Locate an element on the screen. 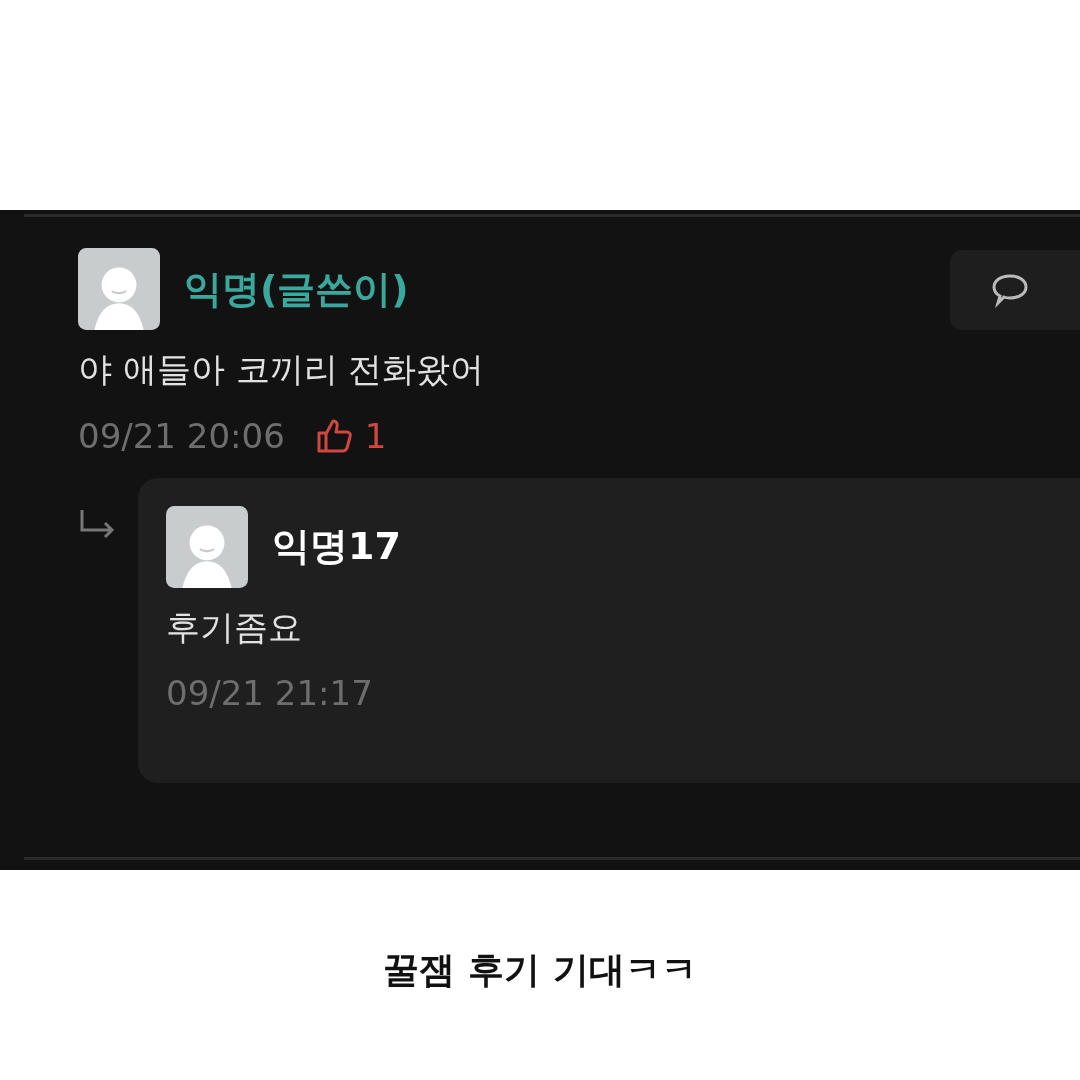 The height and width of the screenshot is (1080, 1080). reply-button is located at coordinates (1015, 290).